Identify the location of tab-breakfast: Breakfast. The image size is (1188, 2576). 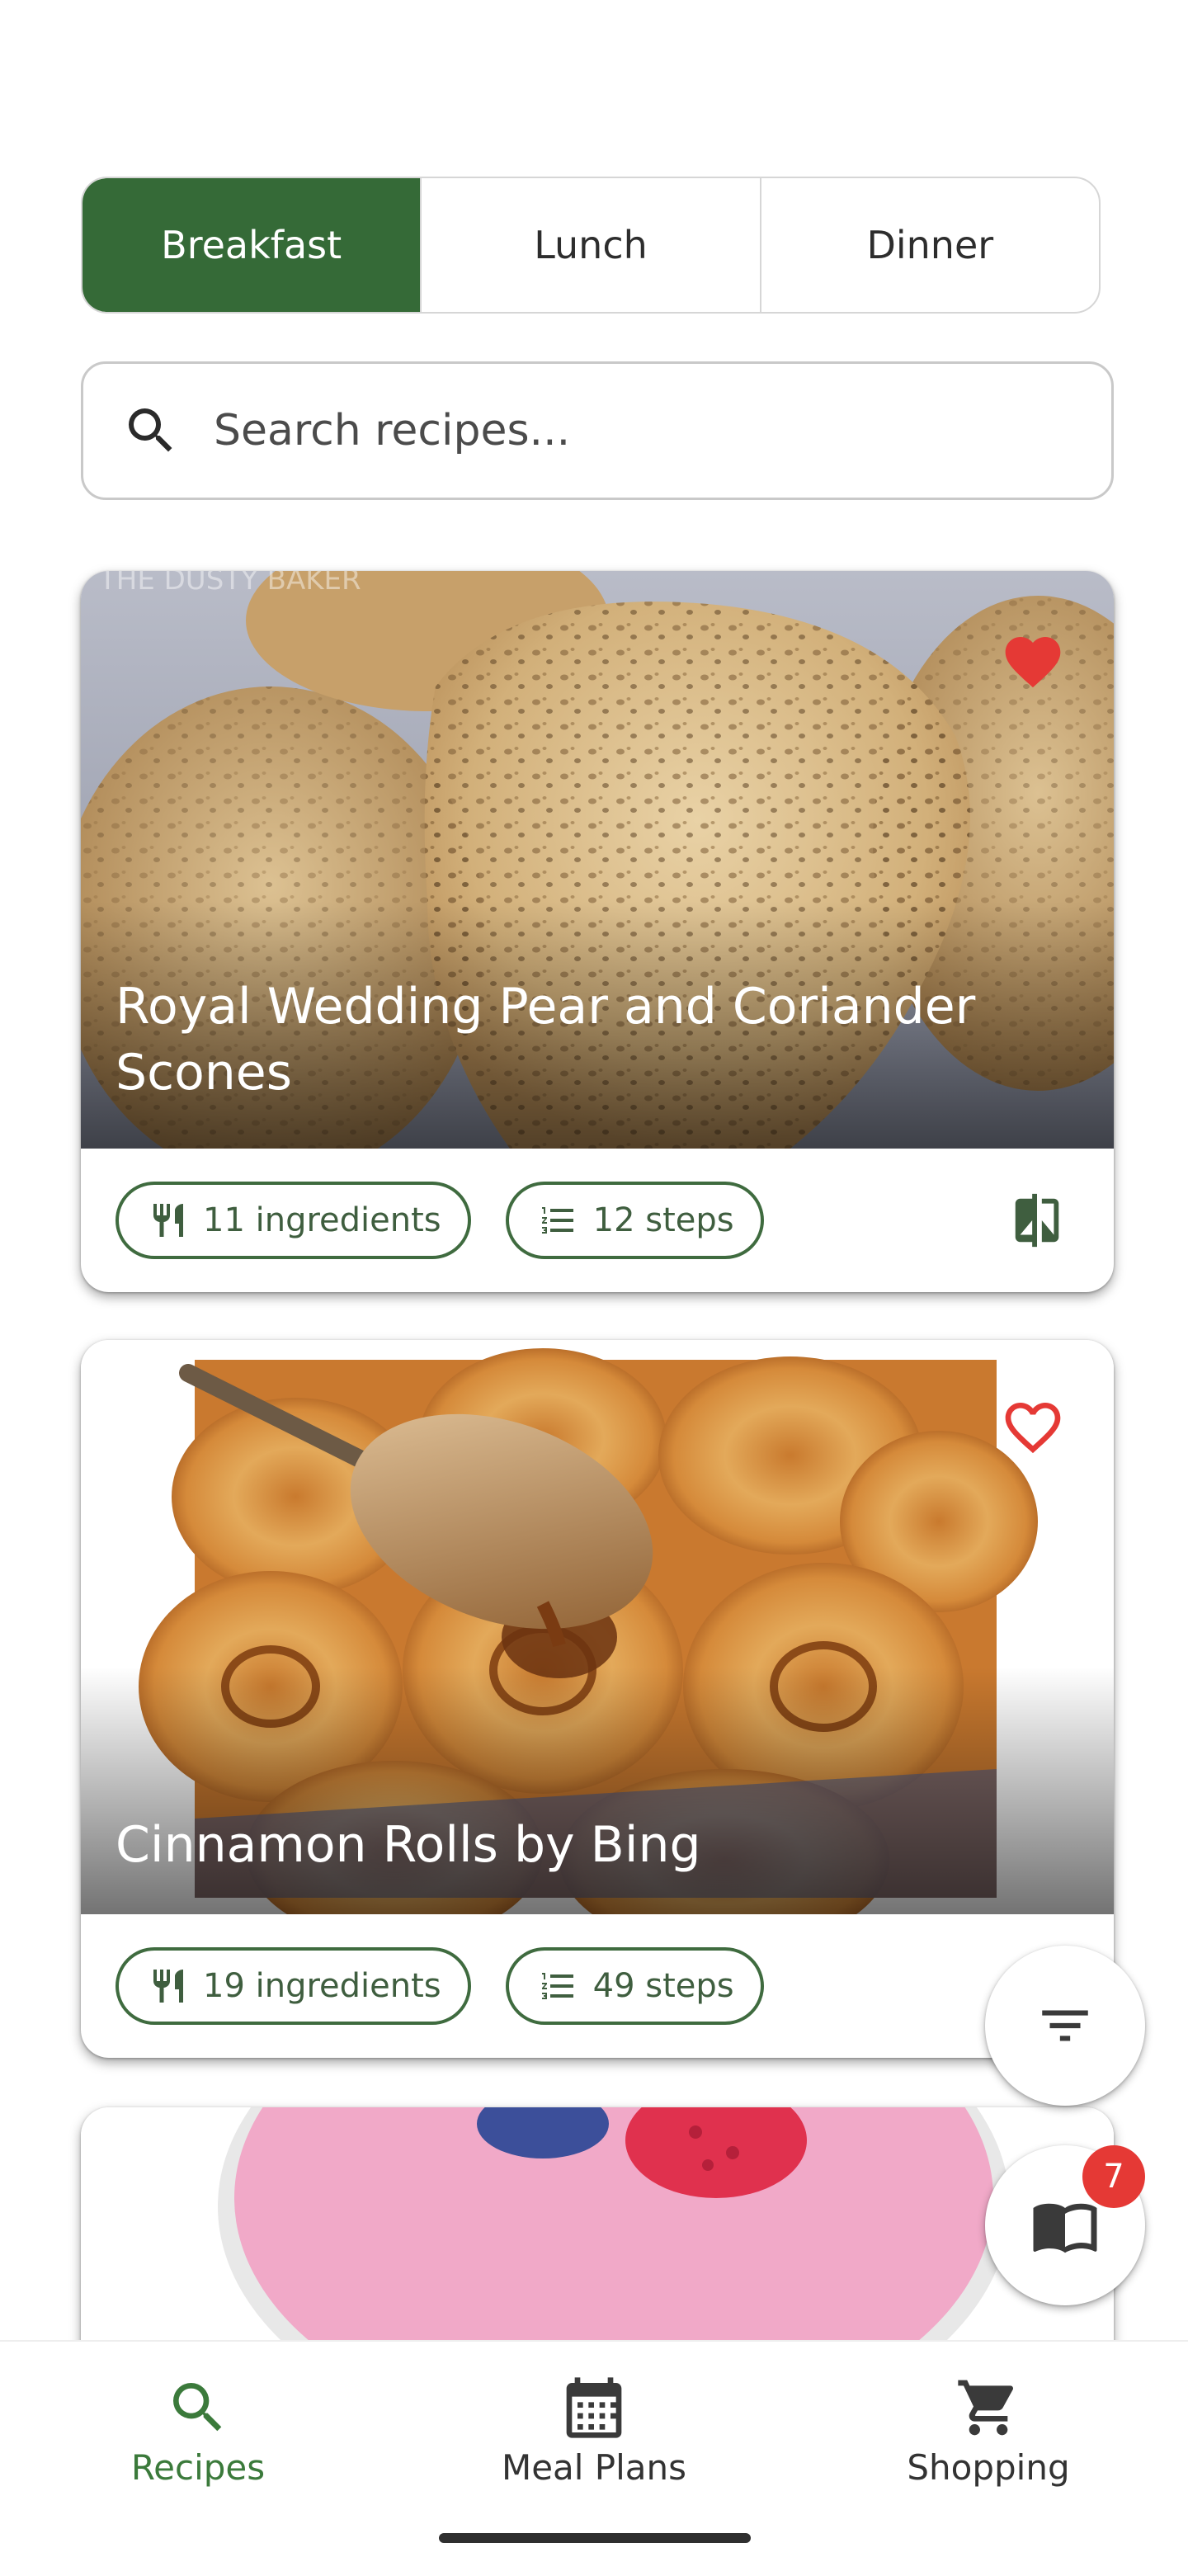
(252, 245).